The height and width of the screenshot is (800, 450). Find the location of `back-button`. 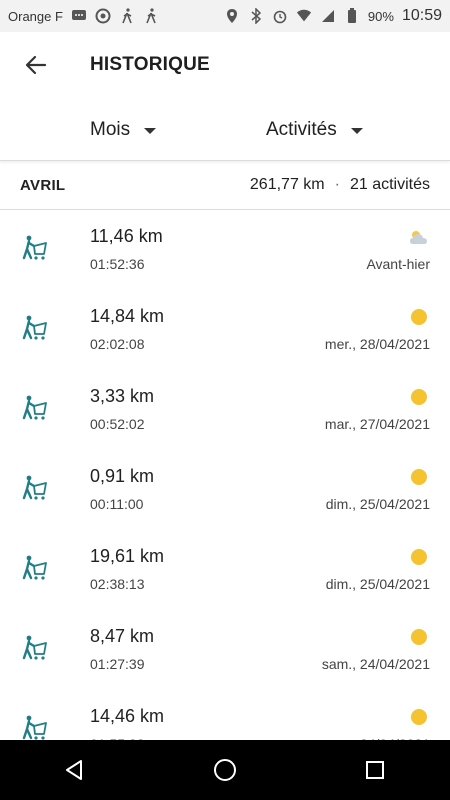

back-button is located at coordinates (36, 65).